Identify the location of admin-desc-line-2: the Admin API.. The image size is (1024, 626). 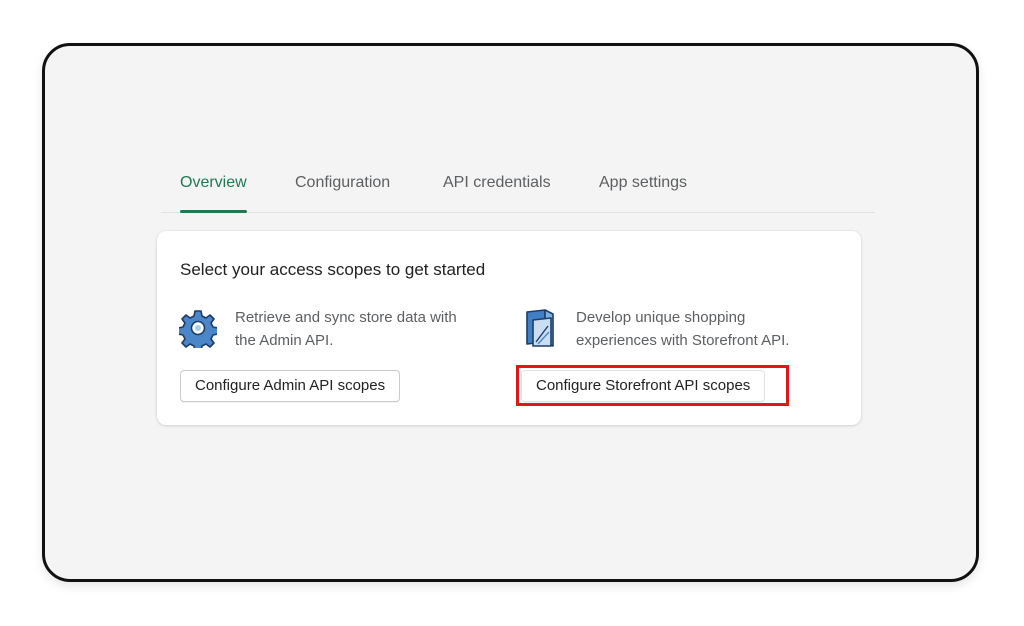
(284, 340).